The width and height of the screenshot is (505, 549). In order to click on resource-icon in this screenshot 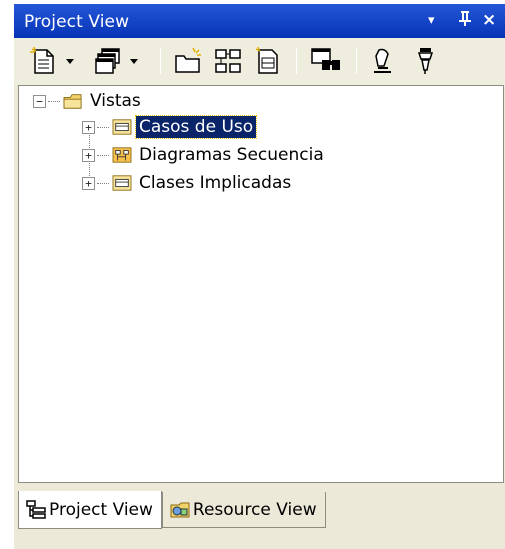, I will do `click(180, 509)`.